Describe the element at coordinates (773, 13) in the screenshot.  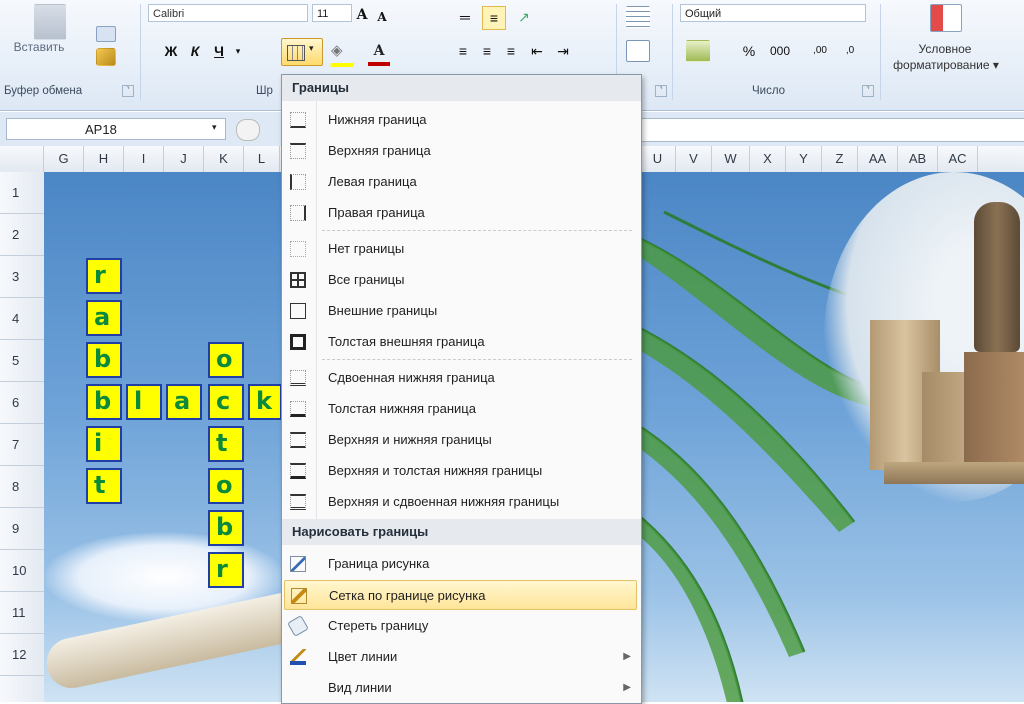
I see `number-format-box: Общий` at that location.